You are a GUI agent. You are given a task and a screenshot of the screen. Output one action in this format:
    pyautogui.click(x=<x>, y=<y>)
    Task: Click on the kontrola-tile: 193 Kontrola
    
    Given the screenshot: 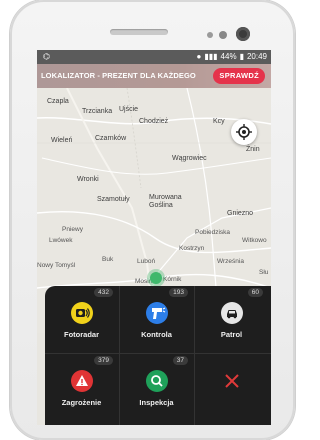 What is the action you would take?
    pyautogui.click(x=156, y=319)
    